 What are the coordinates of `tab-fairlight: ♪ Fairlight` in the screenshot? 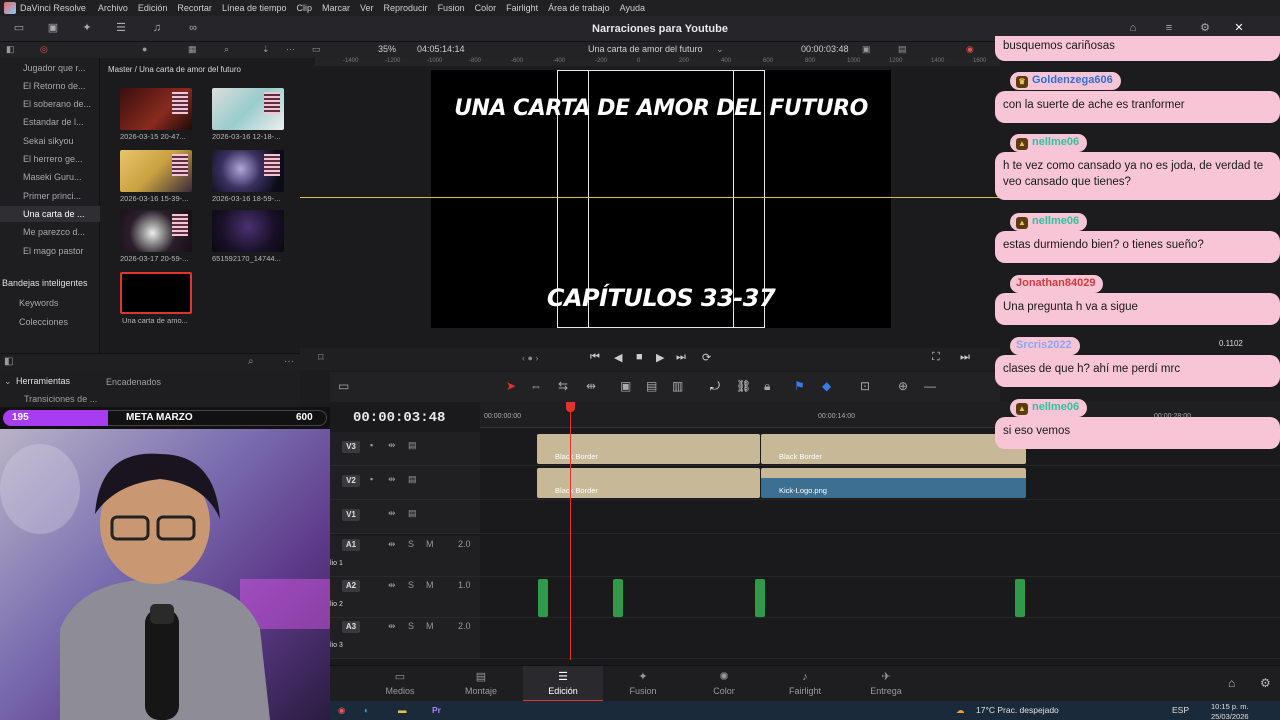 It's located at (805, 684).